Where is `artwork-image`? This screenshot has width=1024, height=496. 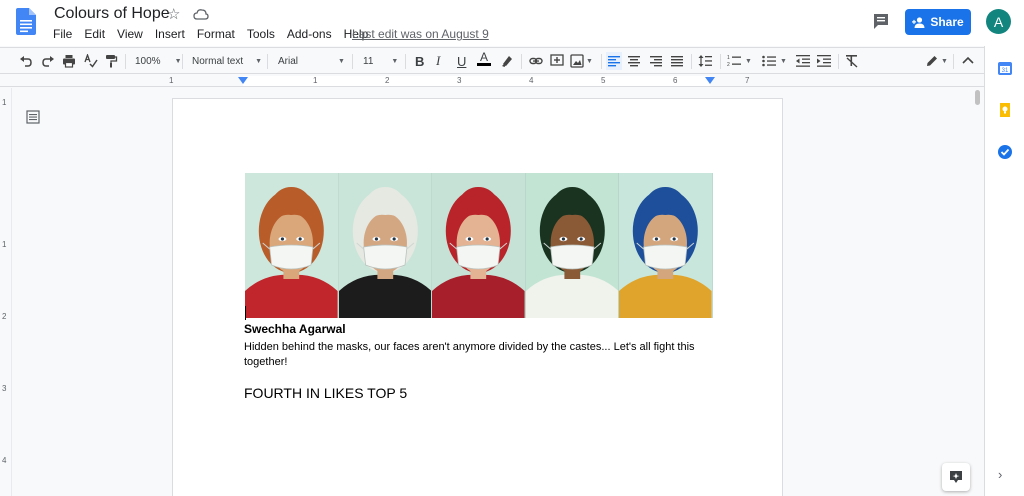 artwork-image is located at coordinates (479, 245).